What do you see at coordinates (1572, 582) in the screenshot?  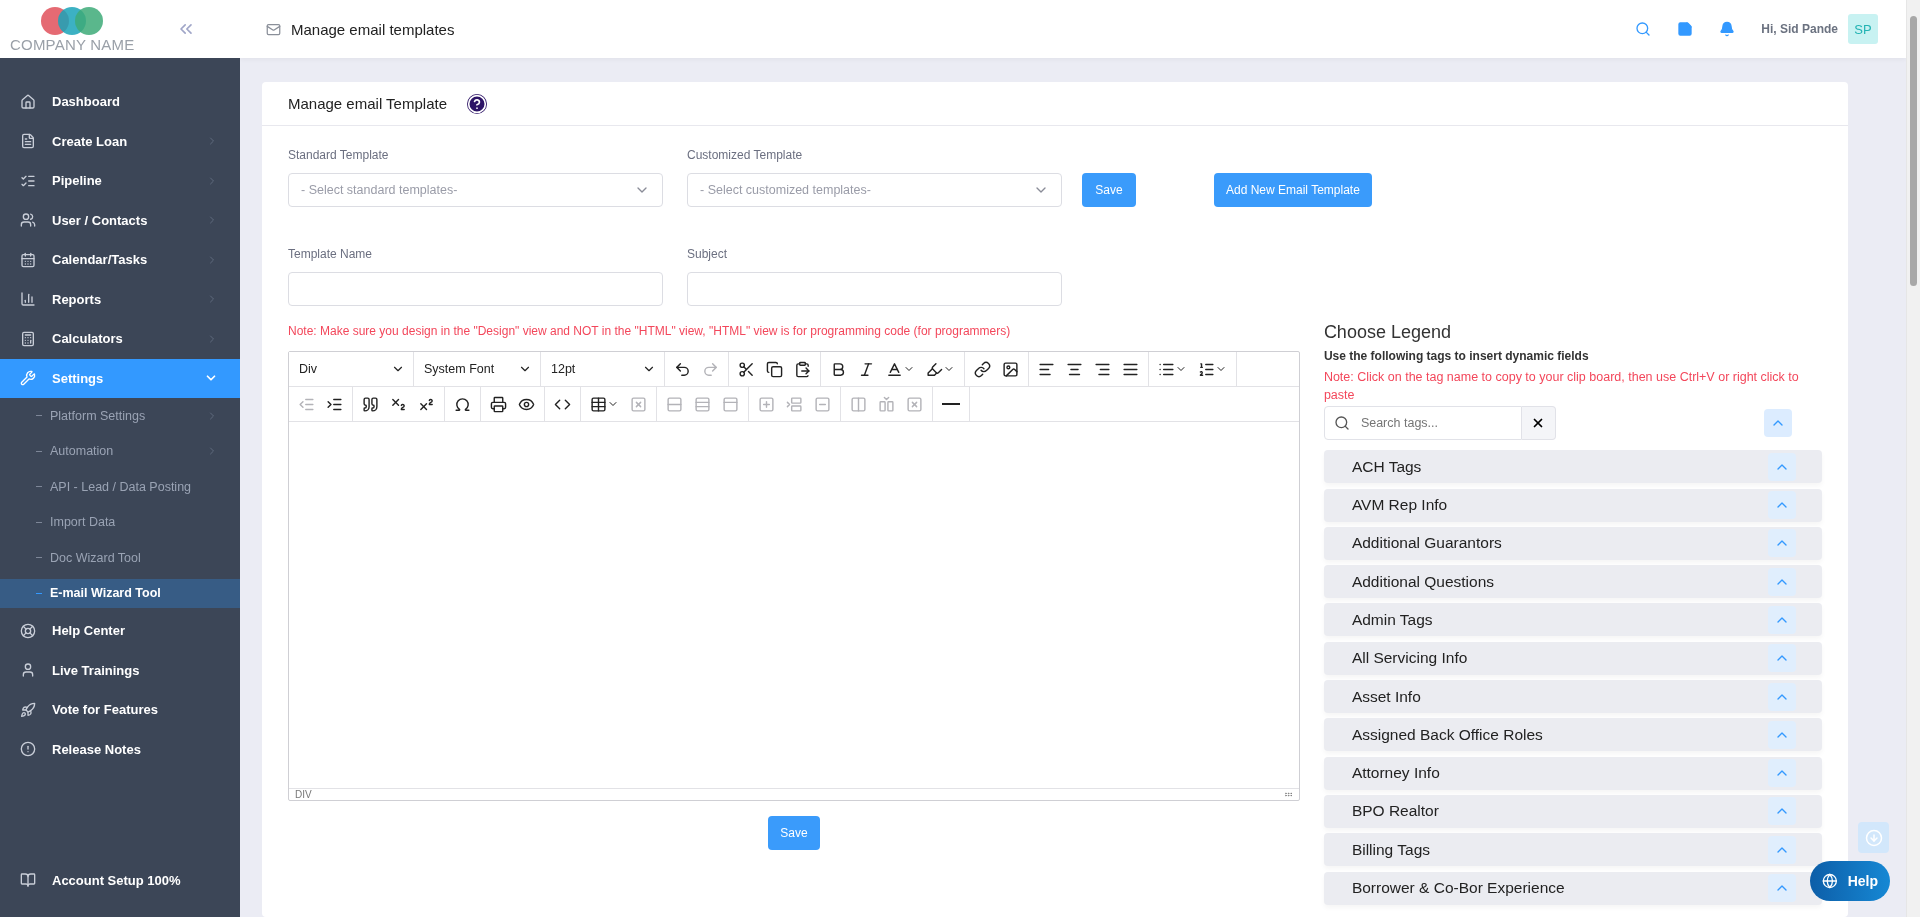 I see `tag-group-header: Additional Questions` at bounding box center [1572, 582].